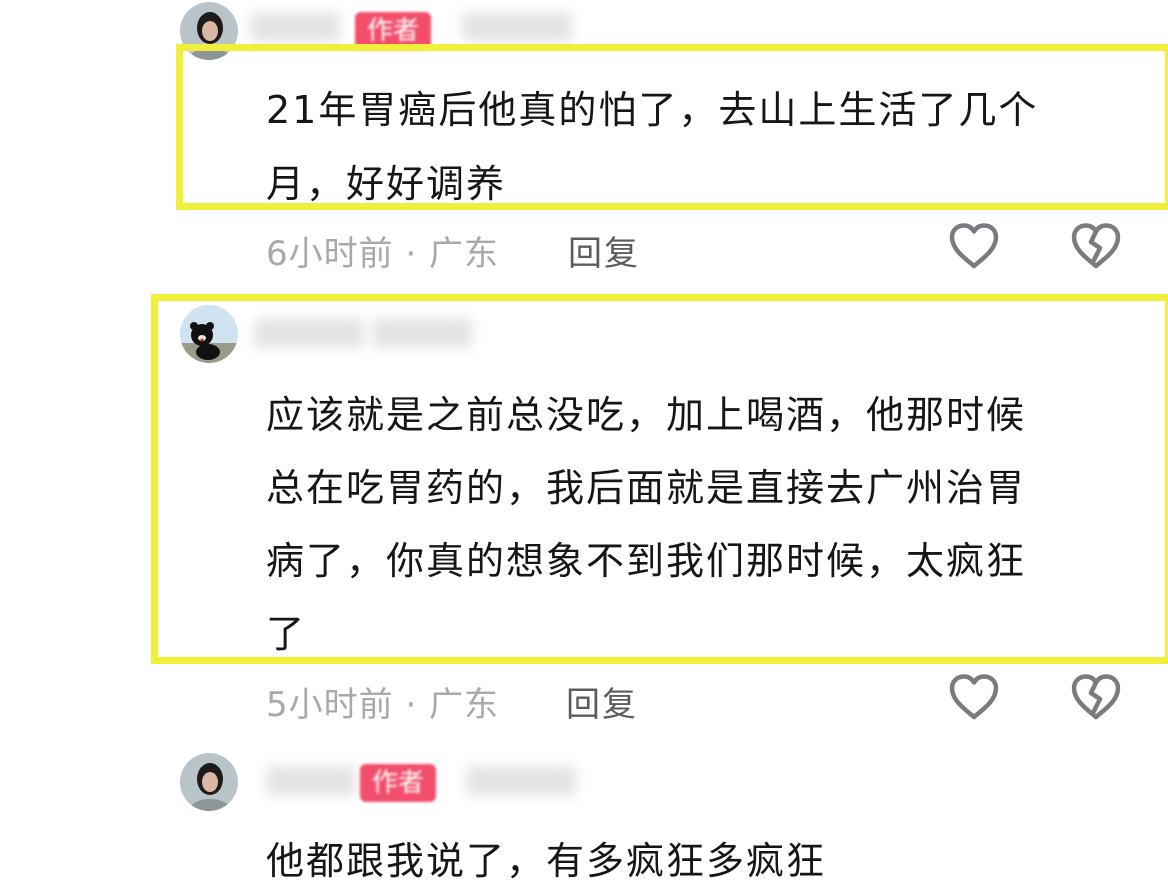 Image resolution: width=1168 pixels, height=894 pixels. I want to click on comment-line: 总在吃胃药的，我后面就是直接去广州治胃, so click(646, 488).